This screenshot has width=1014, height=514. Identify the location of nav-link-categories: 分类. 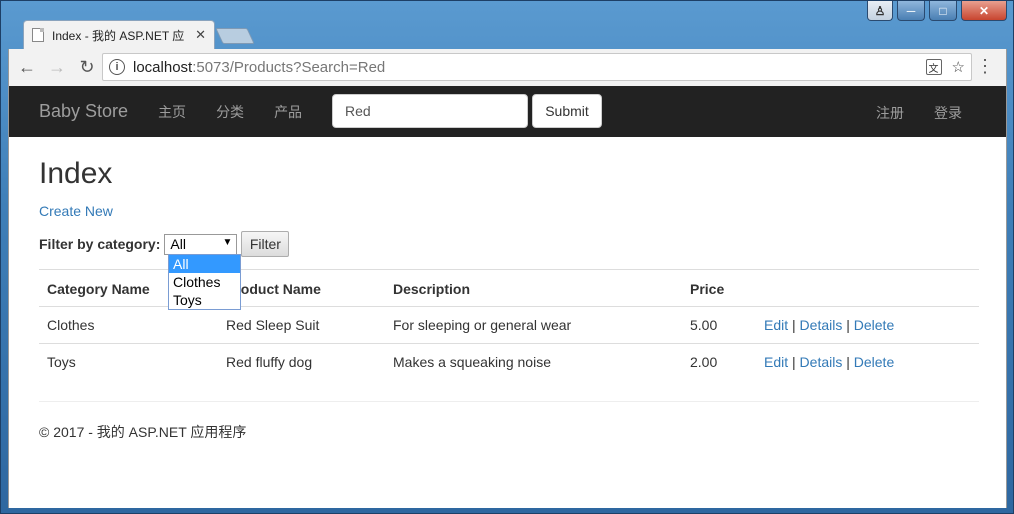
(230, 112).